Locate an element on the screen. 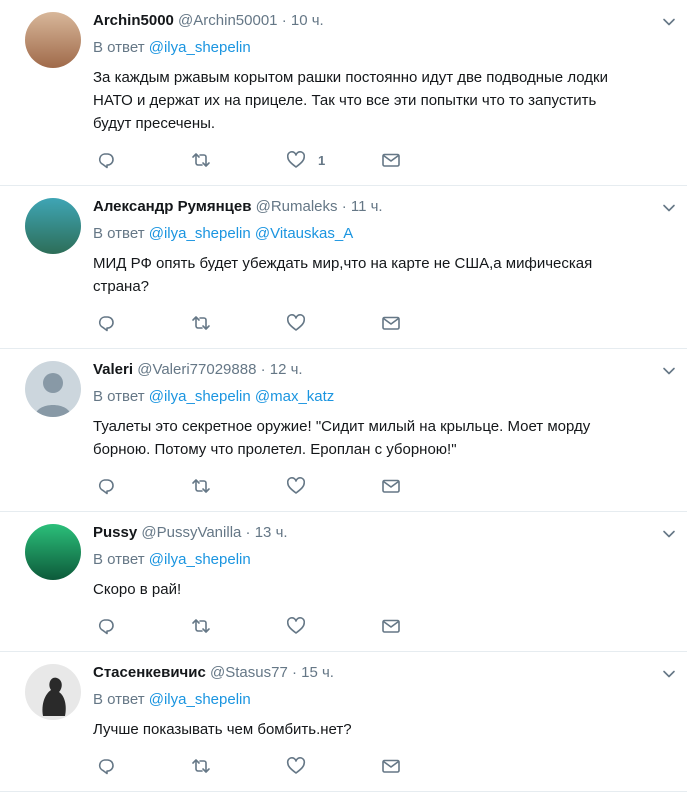 This screenshot has width=687, height=792. timestamp: 12 ч. is located at coordinates (286, 369).